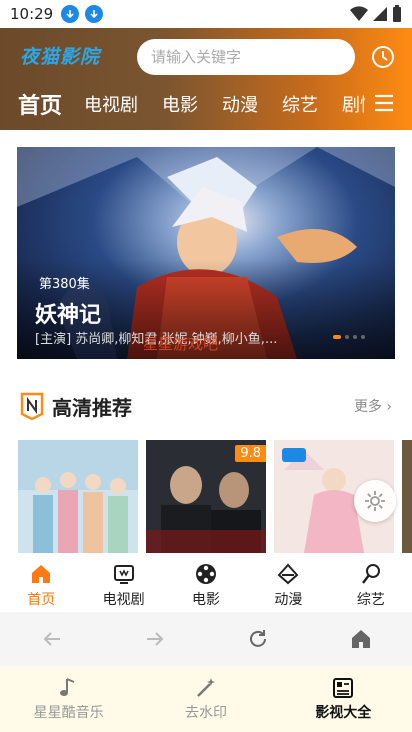 This screenshot has width=412, height=732. I want to click on film-list-icon, so click(343, 688).